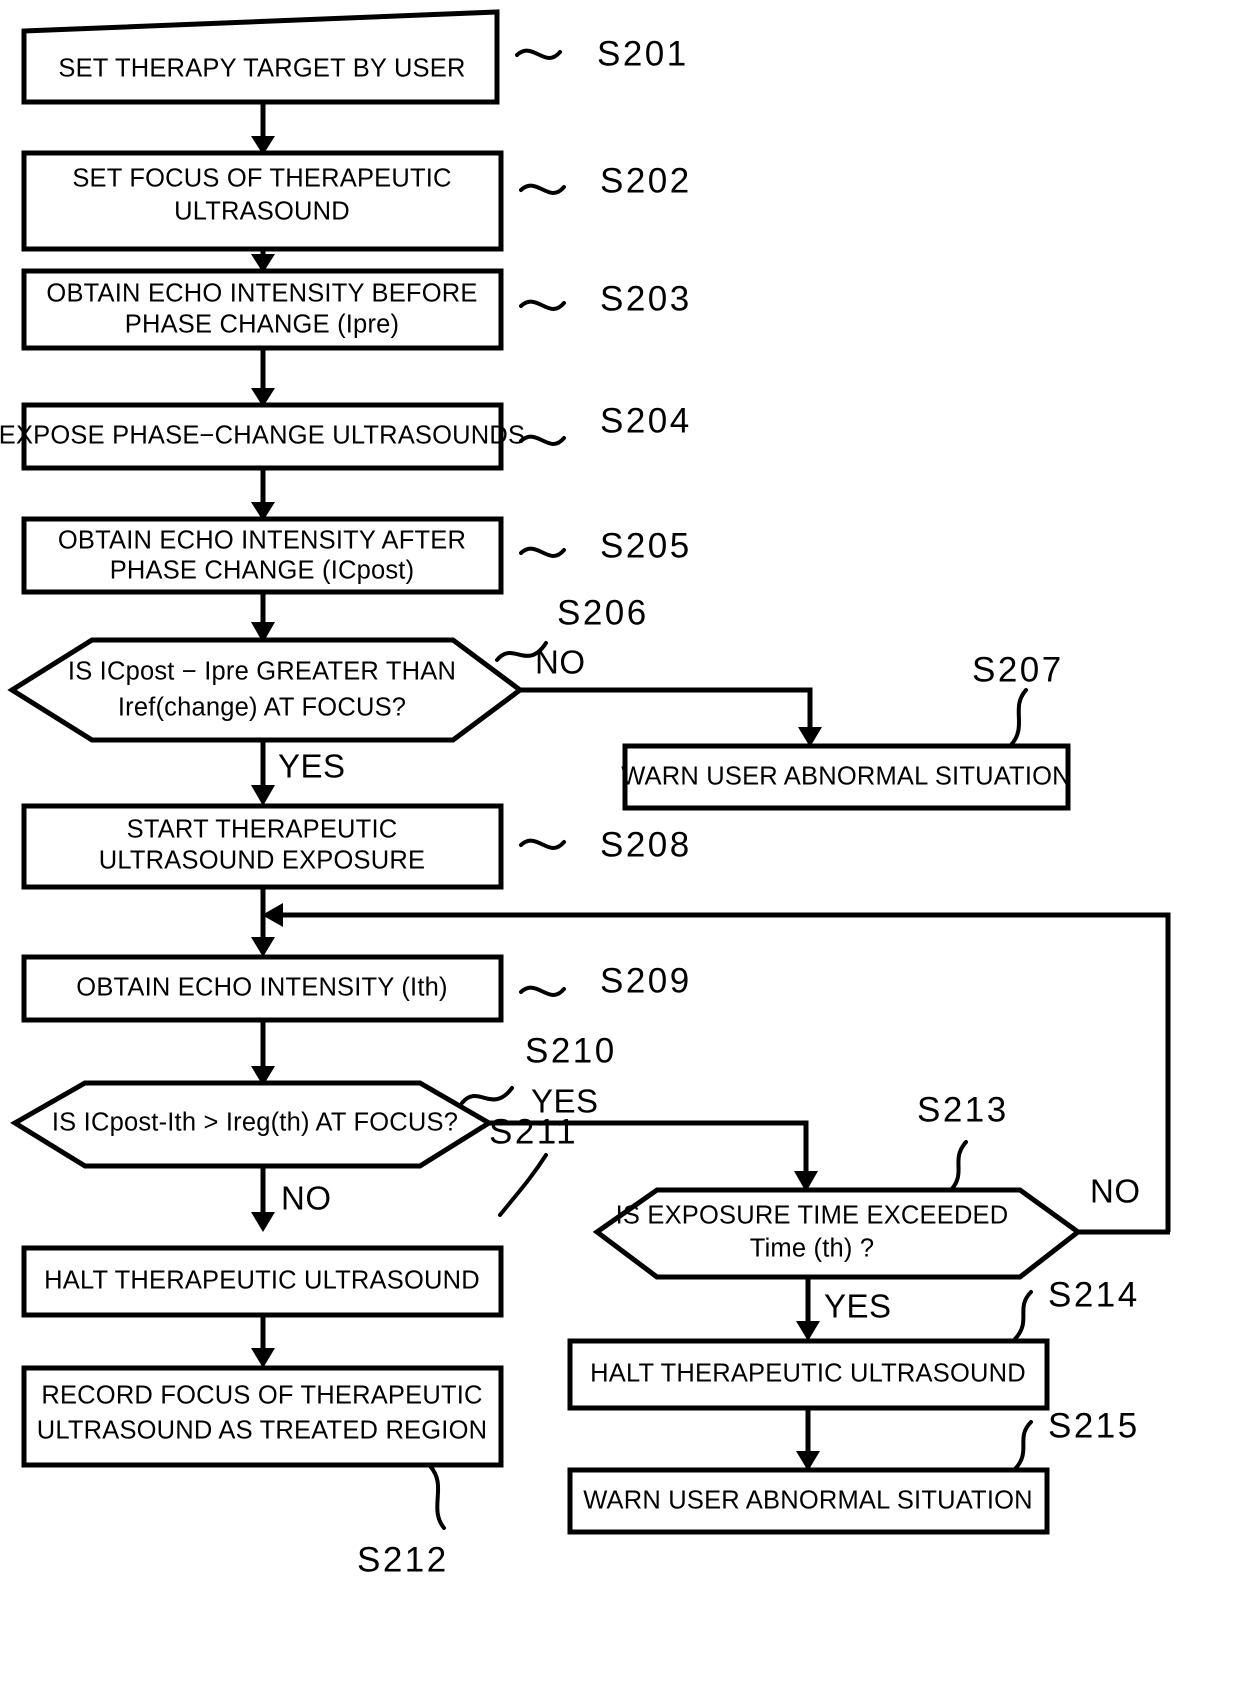  What do you see at coordinates (646, 420) in the screenshot?
I see `s204-step-id: S204` at bounding box center [646, 420].